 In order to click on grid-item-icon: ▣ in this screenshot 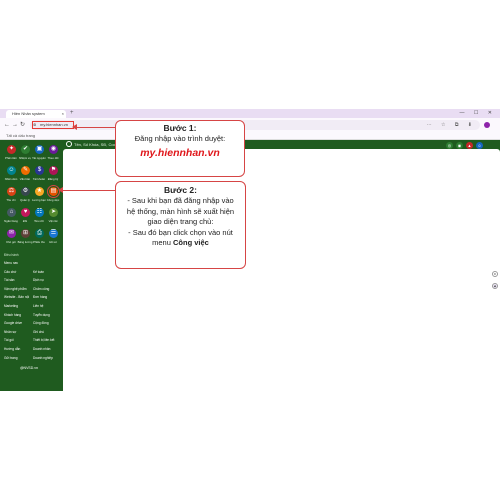, I will do `click(39, 149)`.